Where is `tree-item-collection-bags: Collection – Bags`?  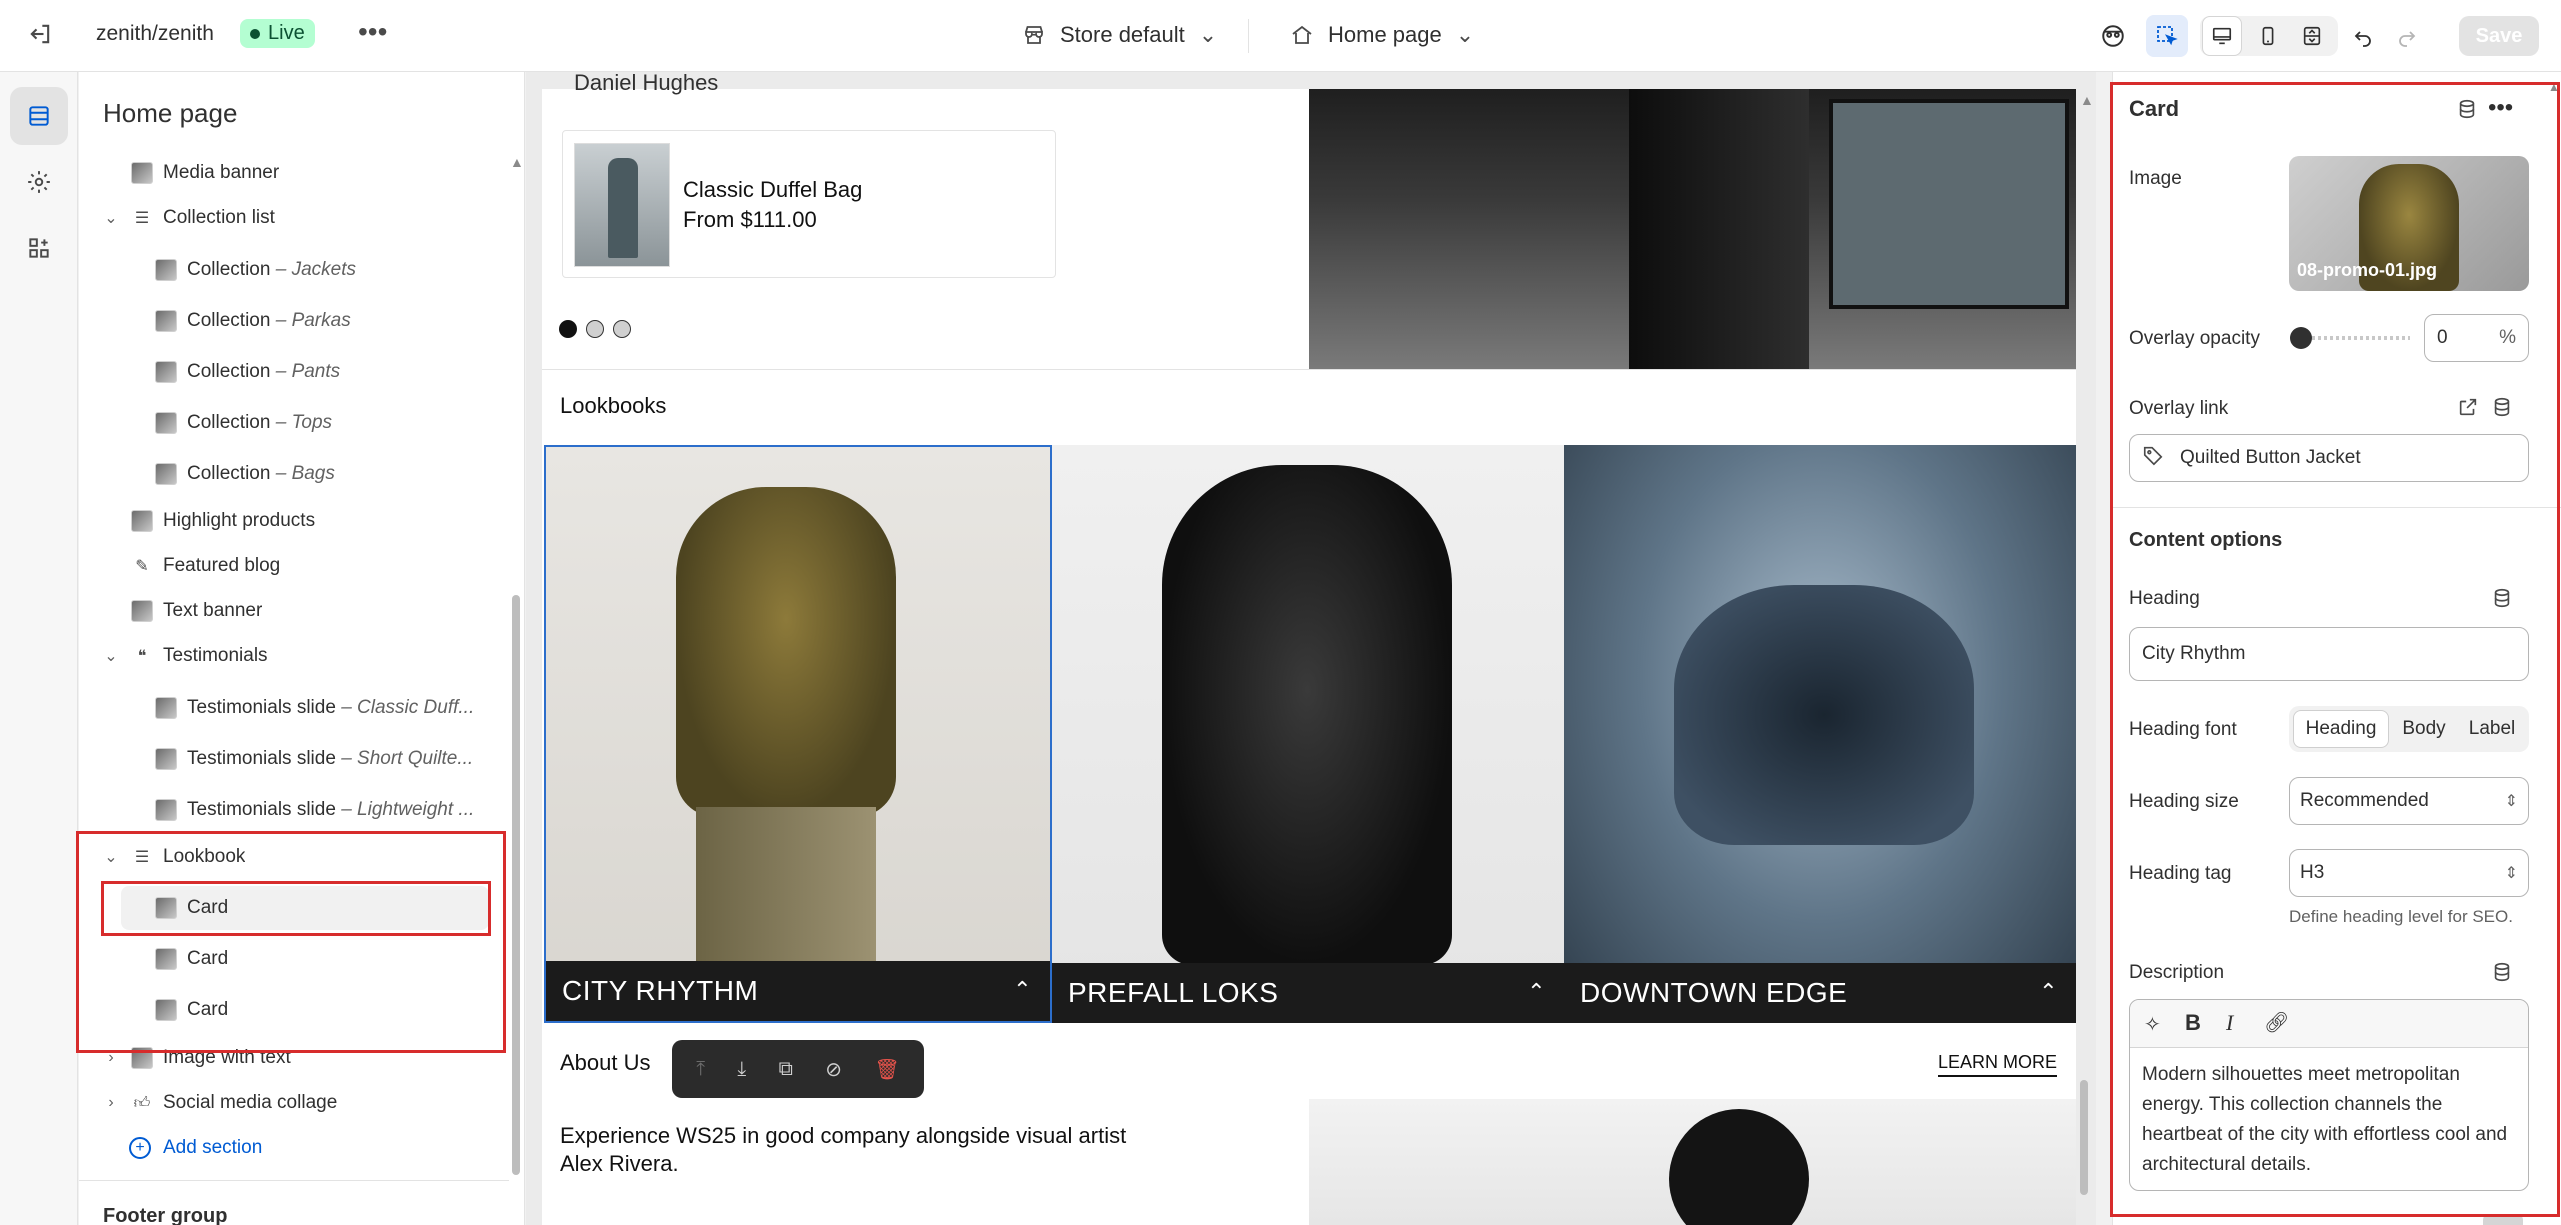 tree-item-collection-bags: Collection – Bags is located at coordinates (294, 474).